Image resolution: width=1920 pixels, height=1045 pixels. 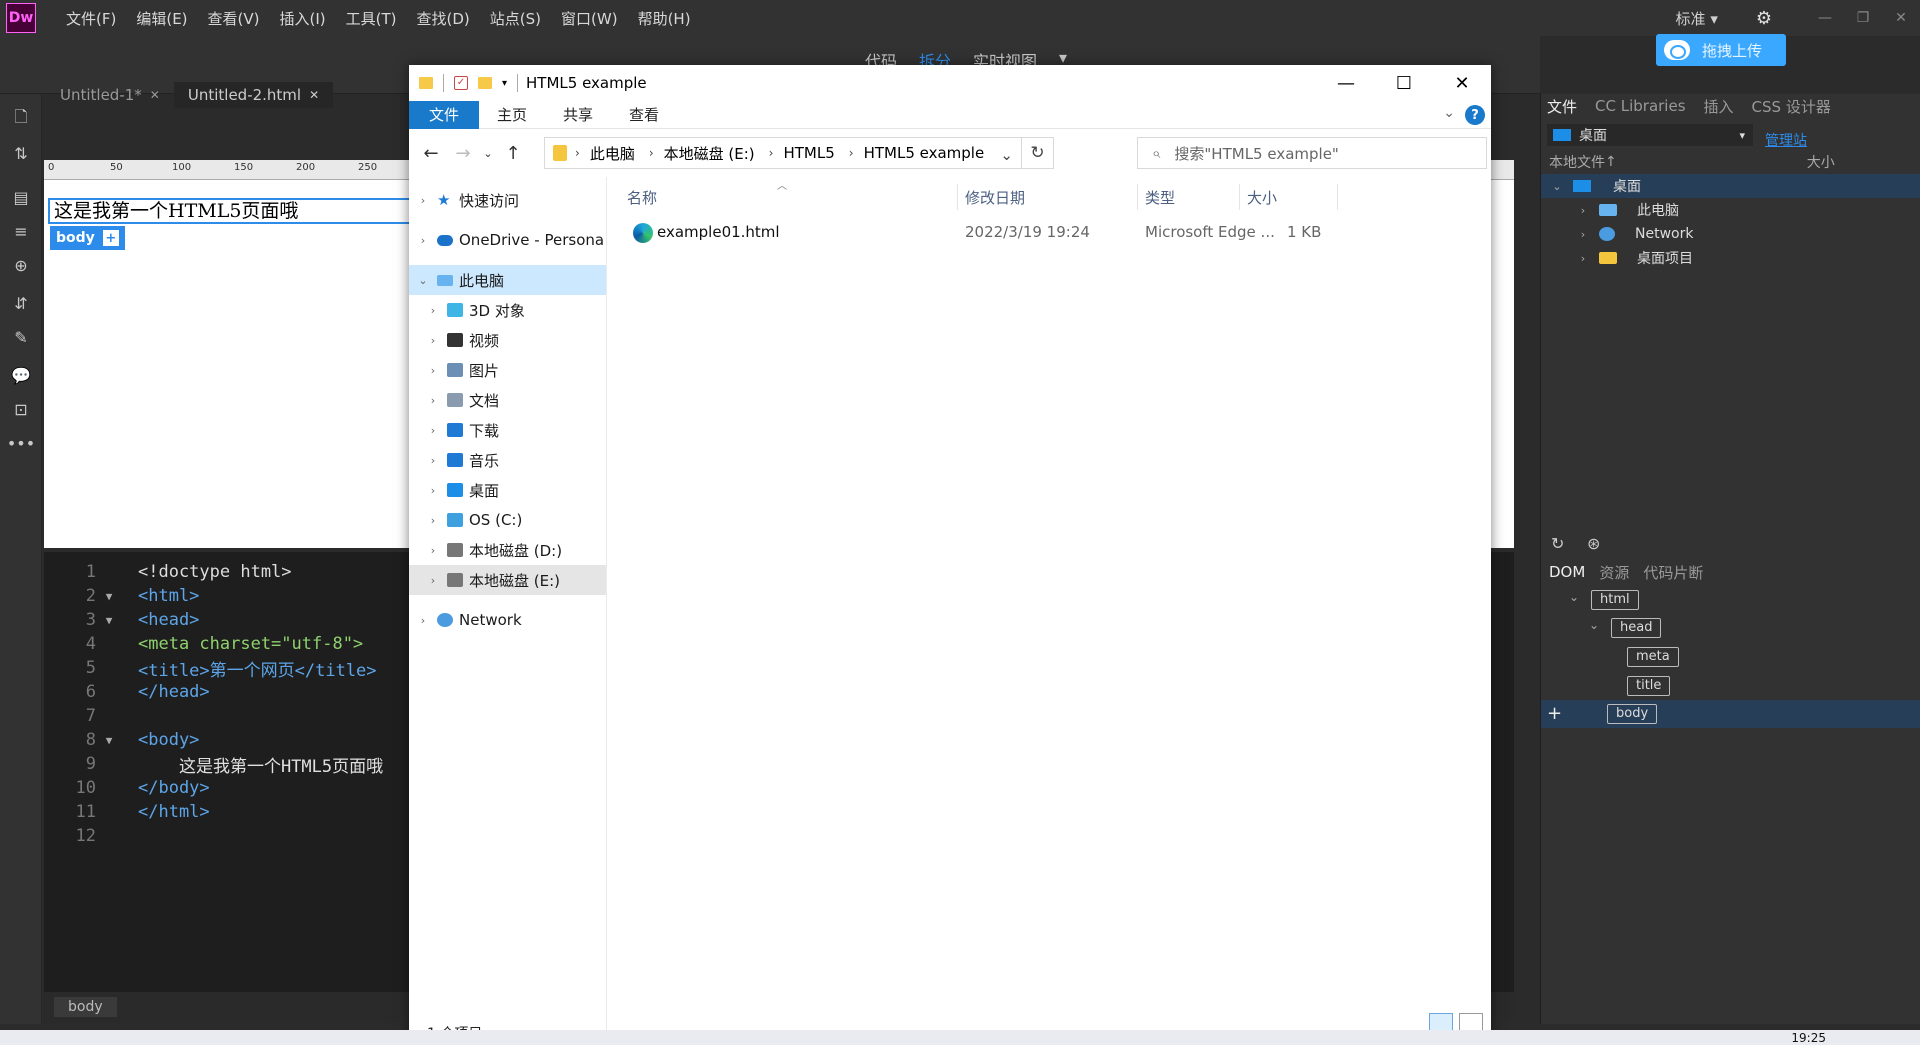 I want to click on dom-node-body: body, so click(x=1632, y=714).